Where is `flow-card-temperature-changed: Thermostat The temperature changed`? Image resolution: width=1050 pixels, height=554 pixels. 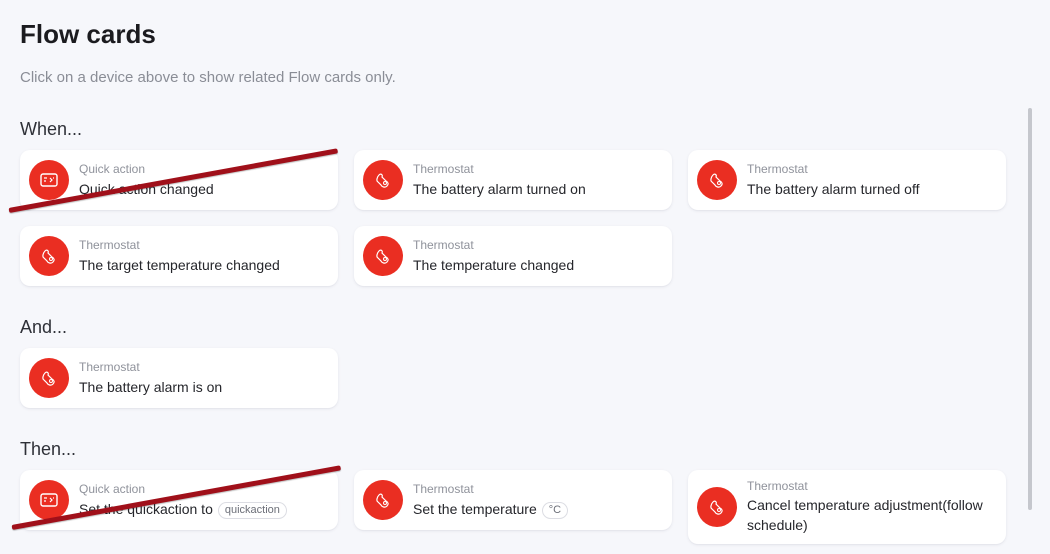 flow-card-temperature-changed: Thermostat The temperature changed is located at coordinates (513, 256).